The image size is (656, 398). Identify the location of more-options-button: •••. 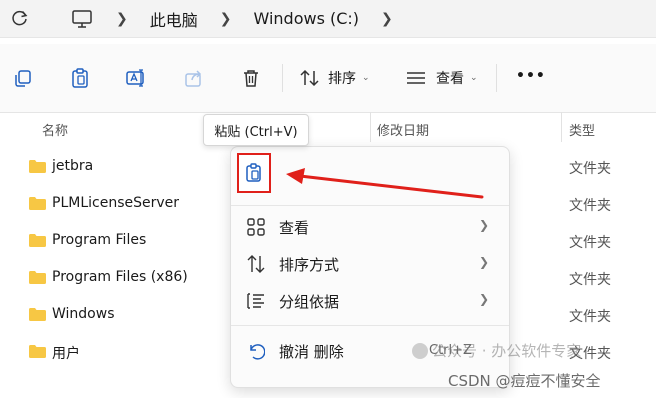
(531, 76).